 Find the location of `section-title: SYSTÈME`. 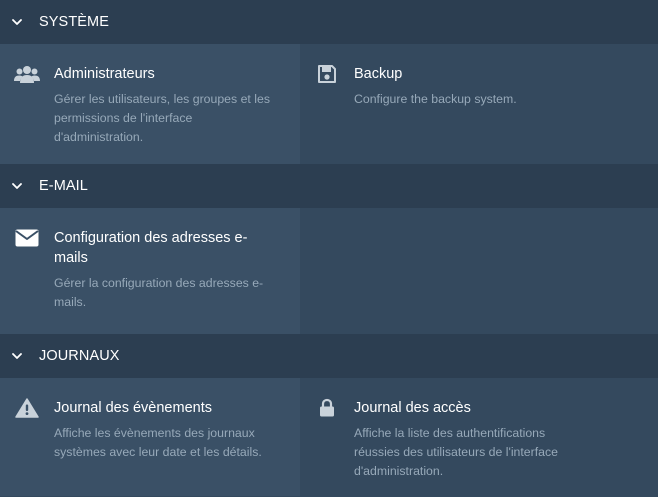

section-title: SYSTÈME is located at coordinates (74, 22).